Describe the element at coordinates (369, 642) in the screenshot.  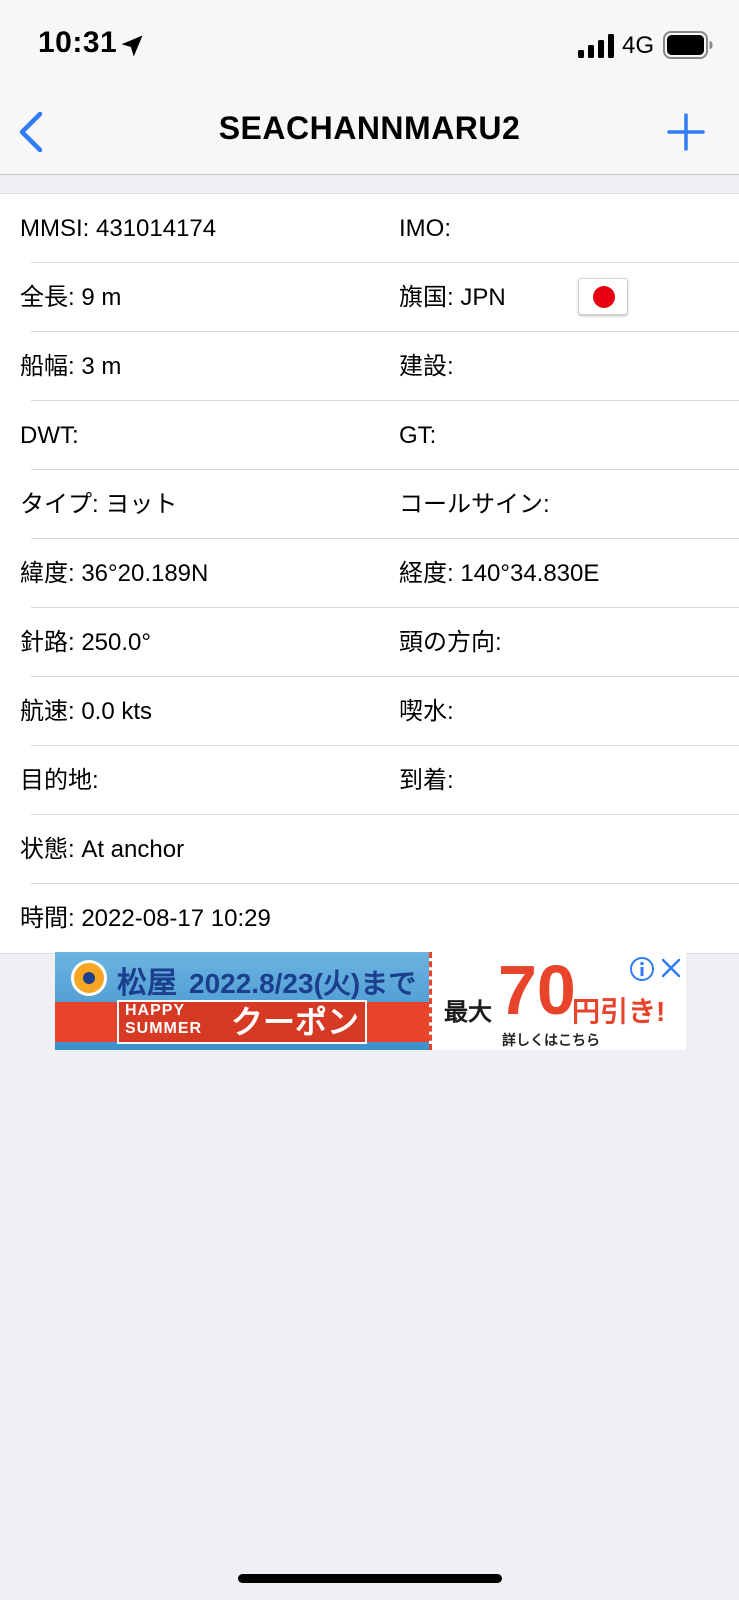
I see `info-row-course: 針路: 250.0° 頭の方向:` at that location.